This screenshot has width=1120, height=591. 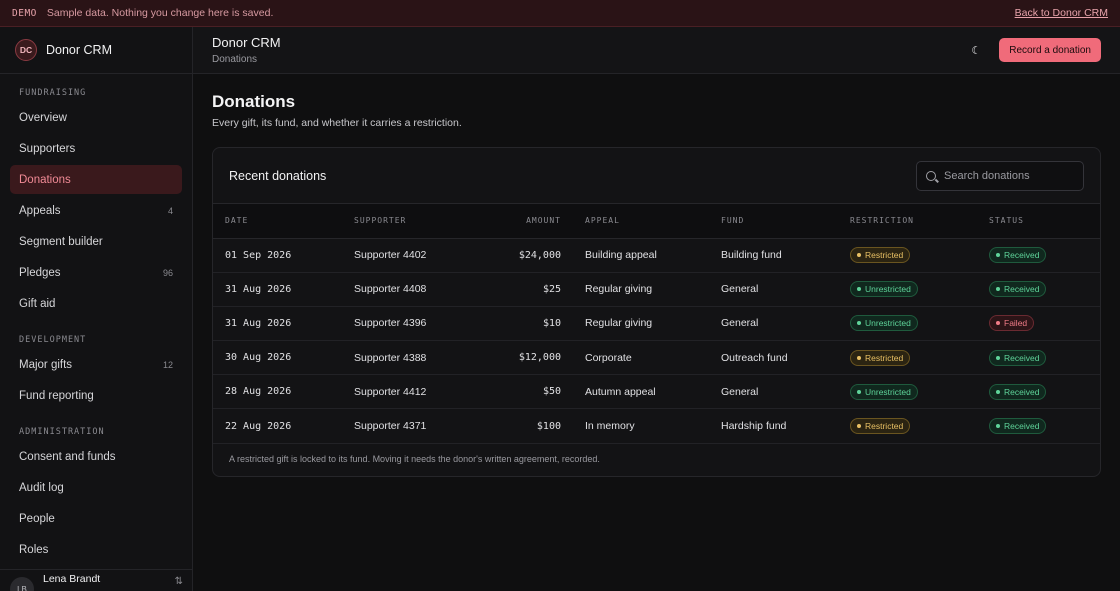 I want to click on sidebar-item-roles: Roles, so click(x=96, y=549).